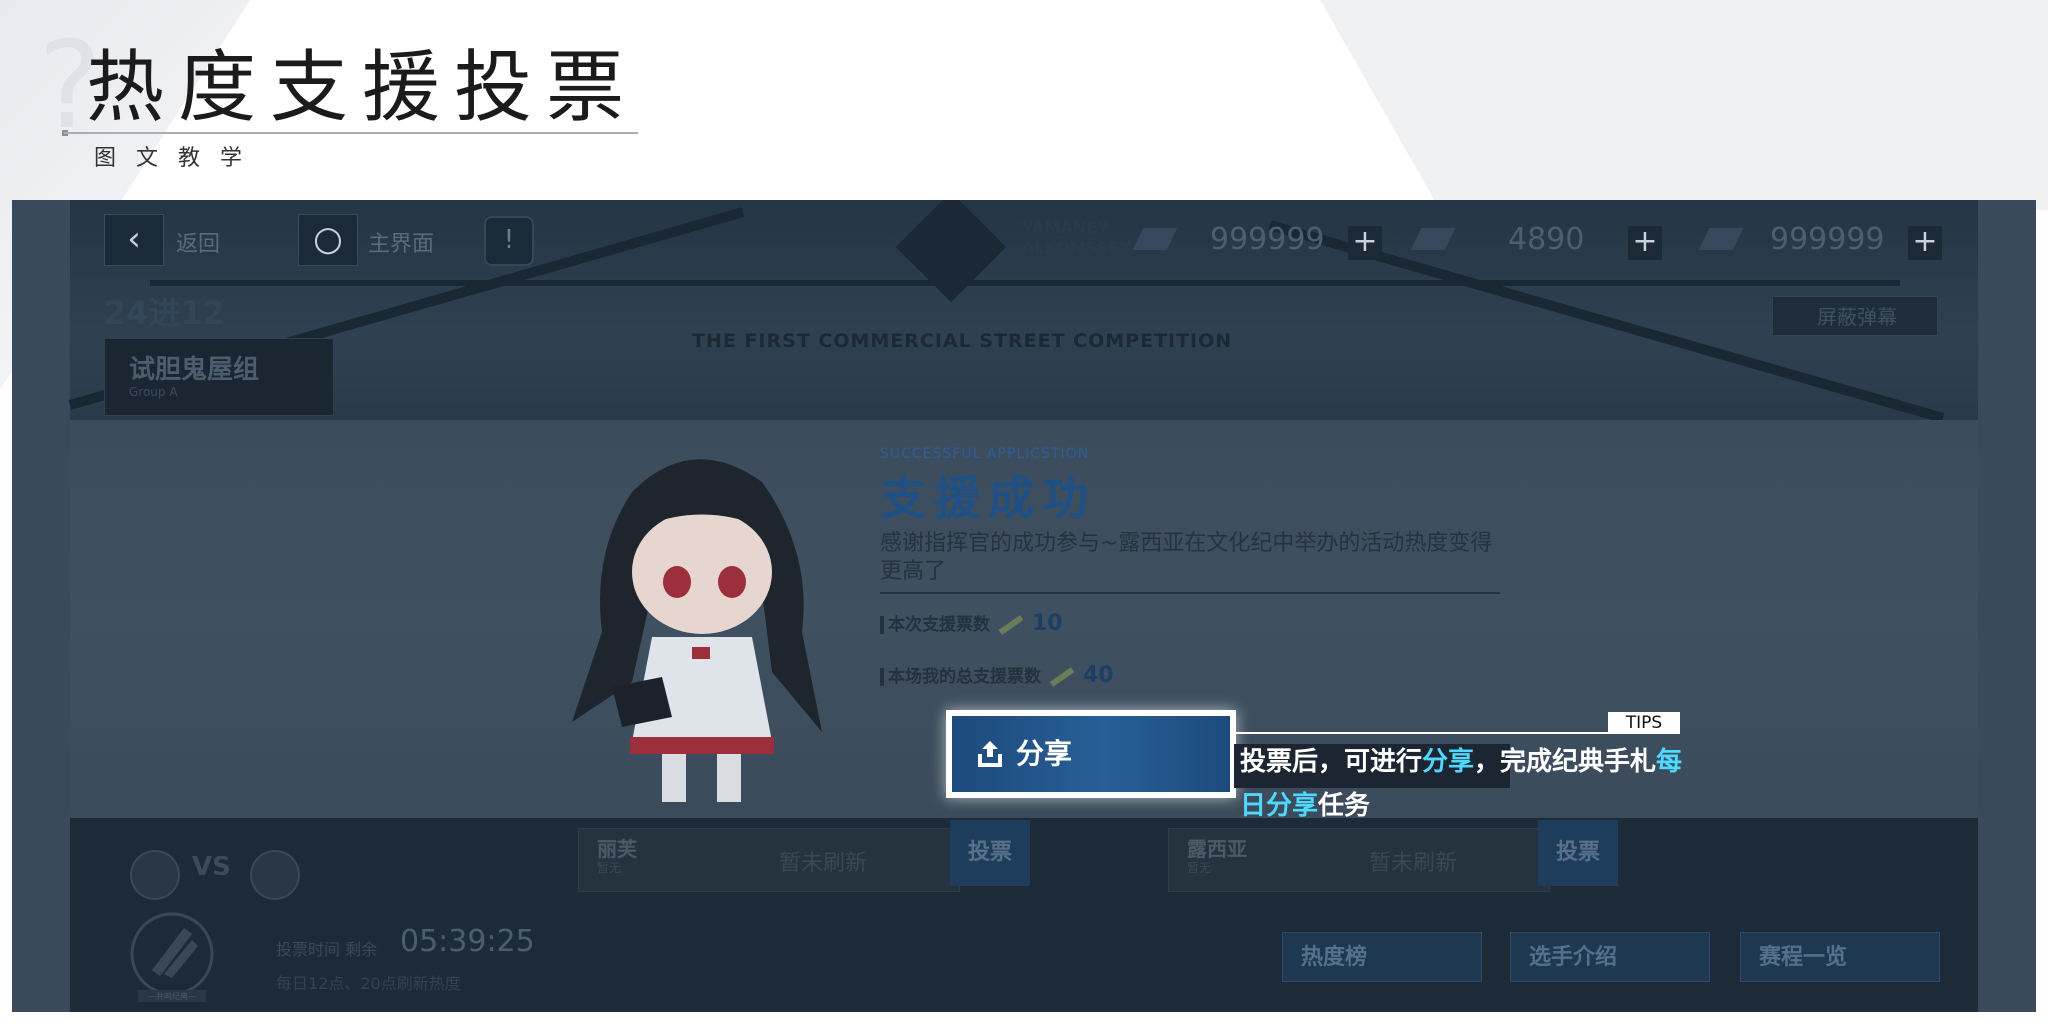  Describe the element at coordinates (1267, 239) in the screenshot. I see `currency-a-value: 999999` at that location.